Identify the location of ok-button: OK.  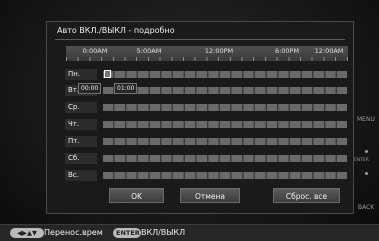
(136, 195).